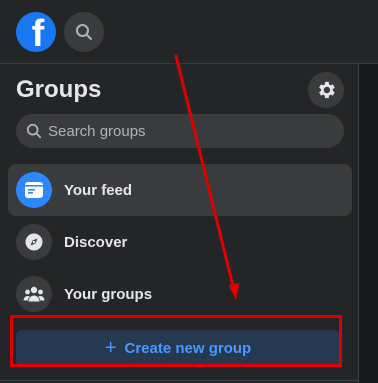 This screenshot has width=378, height=383. I want to click on groups-icon, so click(34, 294).